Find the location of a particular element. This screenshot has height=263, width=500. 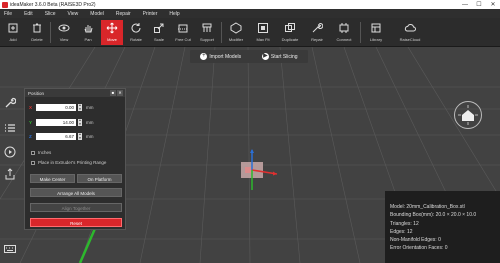

z-label: Z is located at coordinates (30, 136).